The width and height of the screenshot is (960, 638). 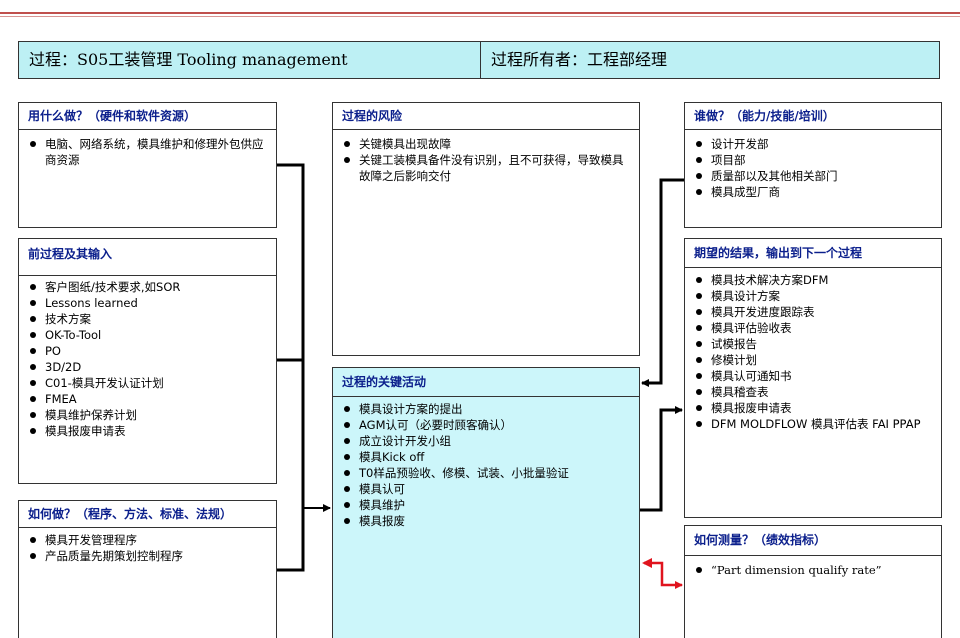 I want to click on connector-measure-head, so click(x=647, y=563).